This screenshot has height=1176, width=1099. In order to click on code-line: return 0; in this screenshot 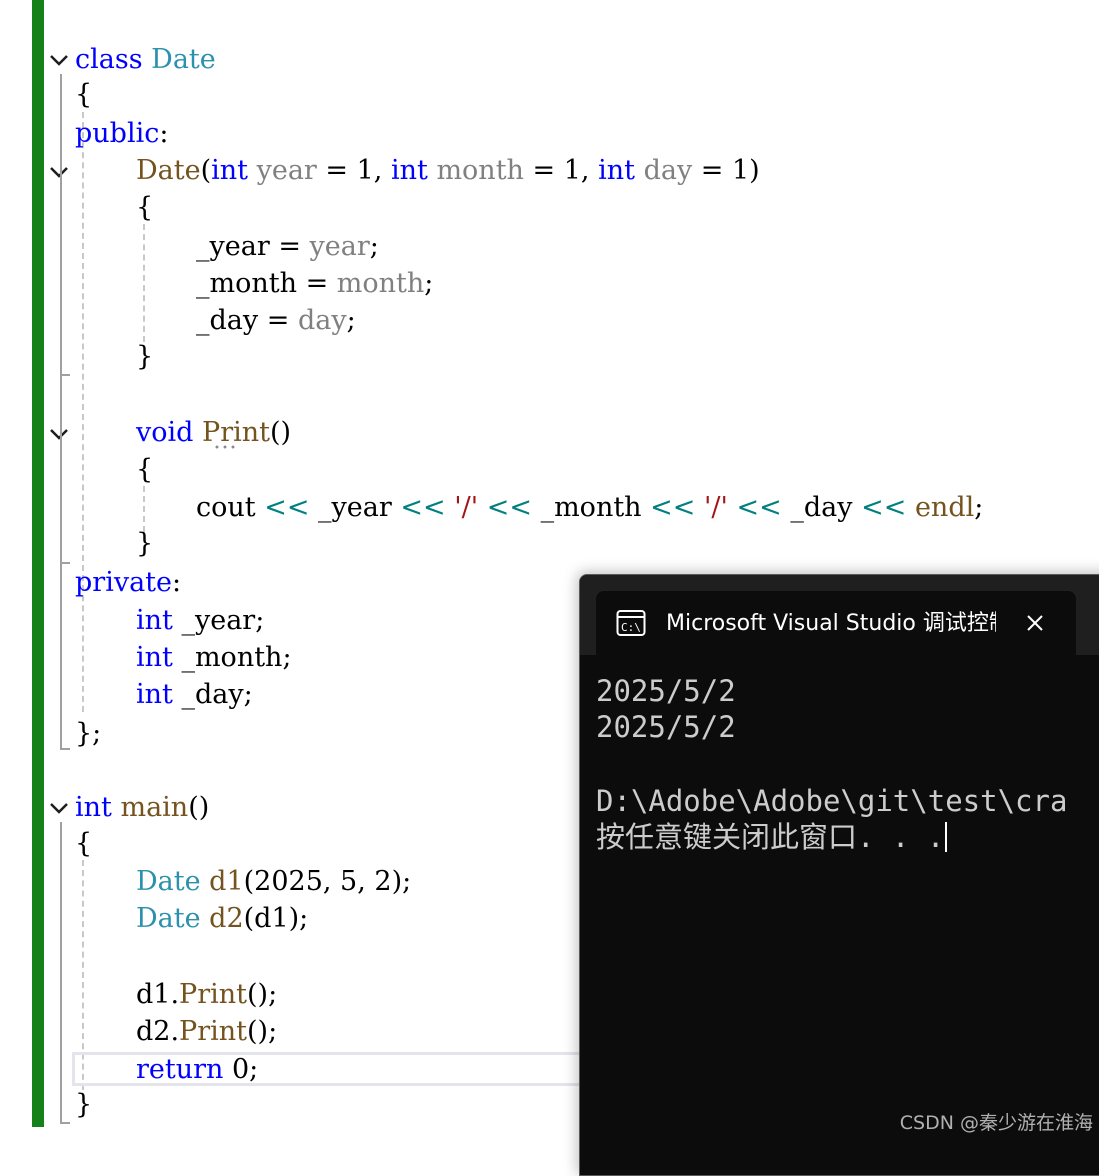, I will do `click(197, 1070)`.